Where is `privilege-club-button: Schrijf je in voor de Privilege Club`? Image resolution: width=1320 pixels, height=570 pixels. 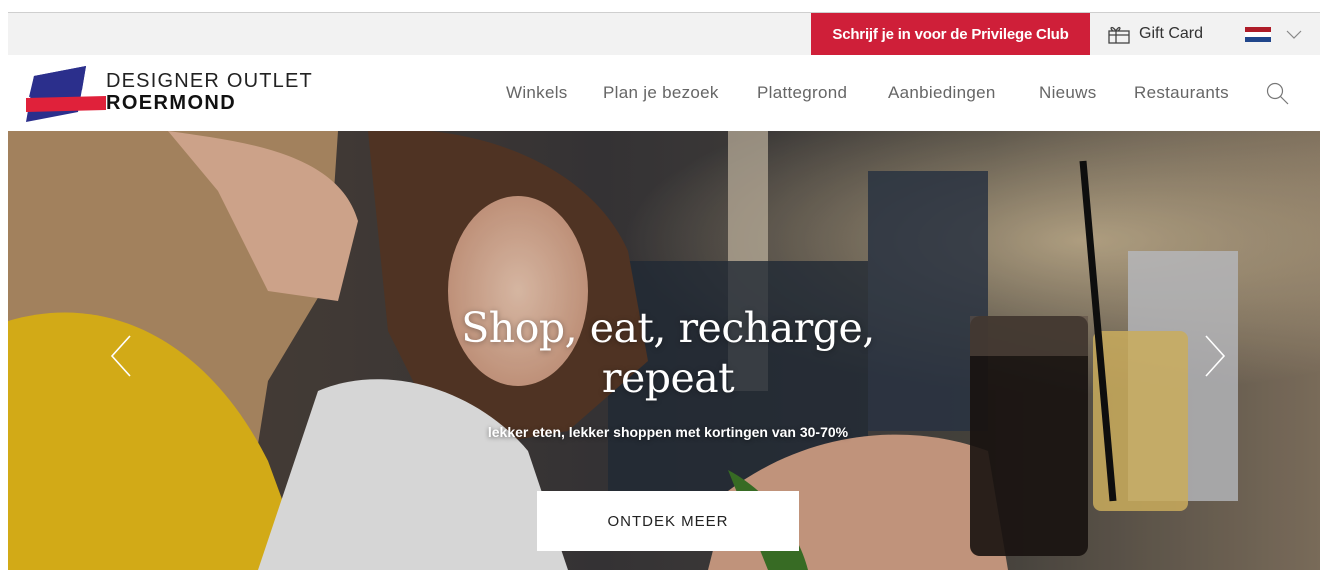
privilege-club-button: Schrijf je in voor de Privilege Club is located at coordinates (950, 34).